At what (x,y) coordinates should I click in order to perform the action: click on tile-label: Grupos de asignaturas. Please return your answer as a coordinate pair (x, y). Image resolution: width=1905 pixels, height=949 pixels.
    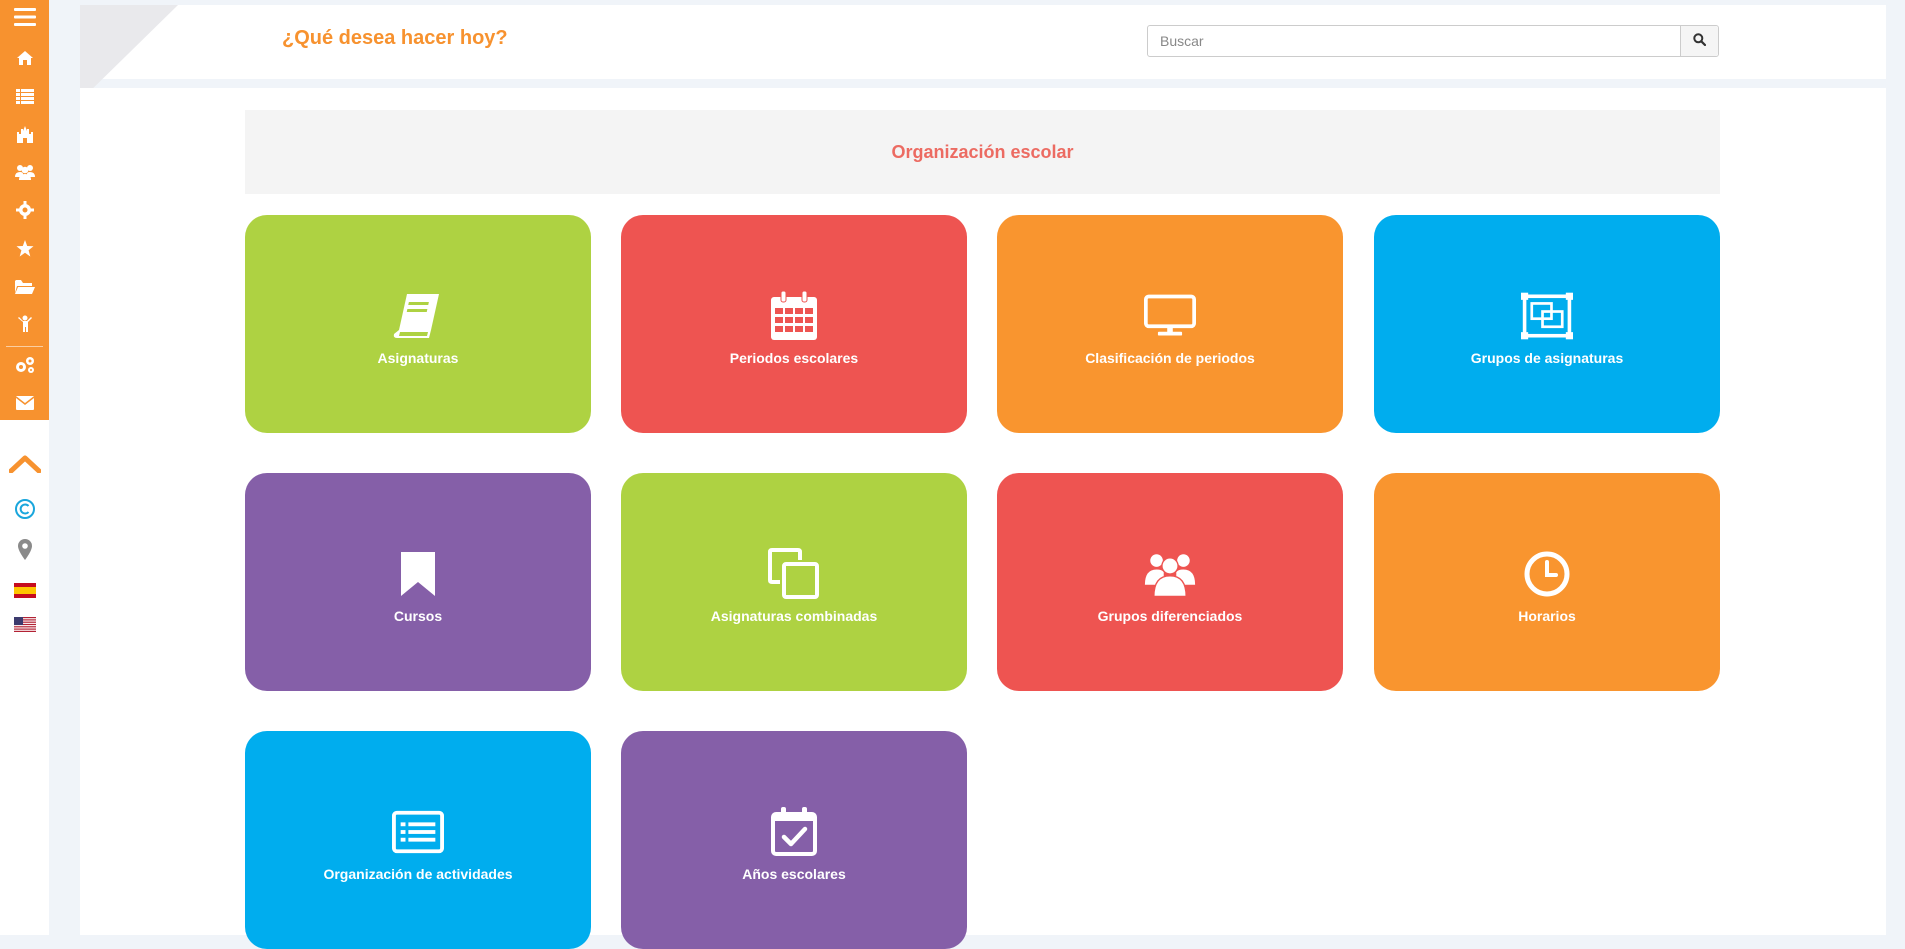
    Looking at the image, I should click on (1547, 358).